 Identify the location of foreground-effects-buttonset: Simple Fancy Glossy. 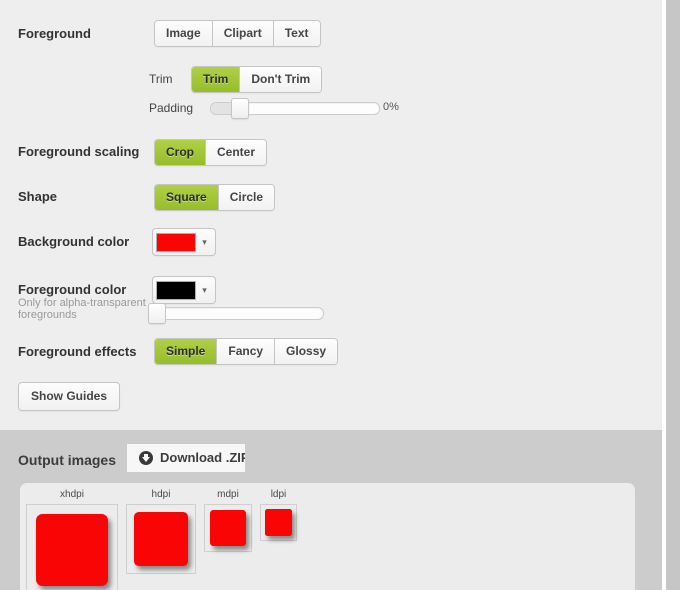
(246, 351).